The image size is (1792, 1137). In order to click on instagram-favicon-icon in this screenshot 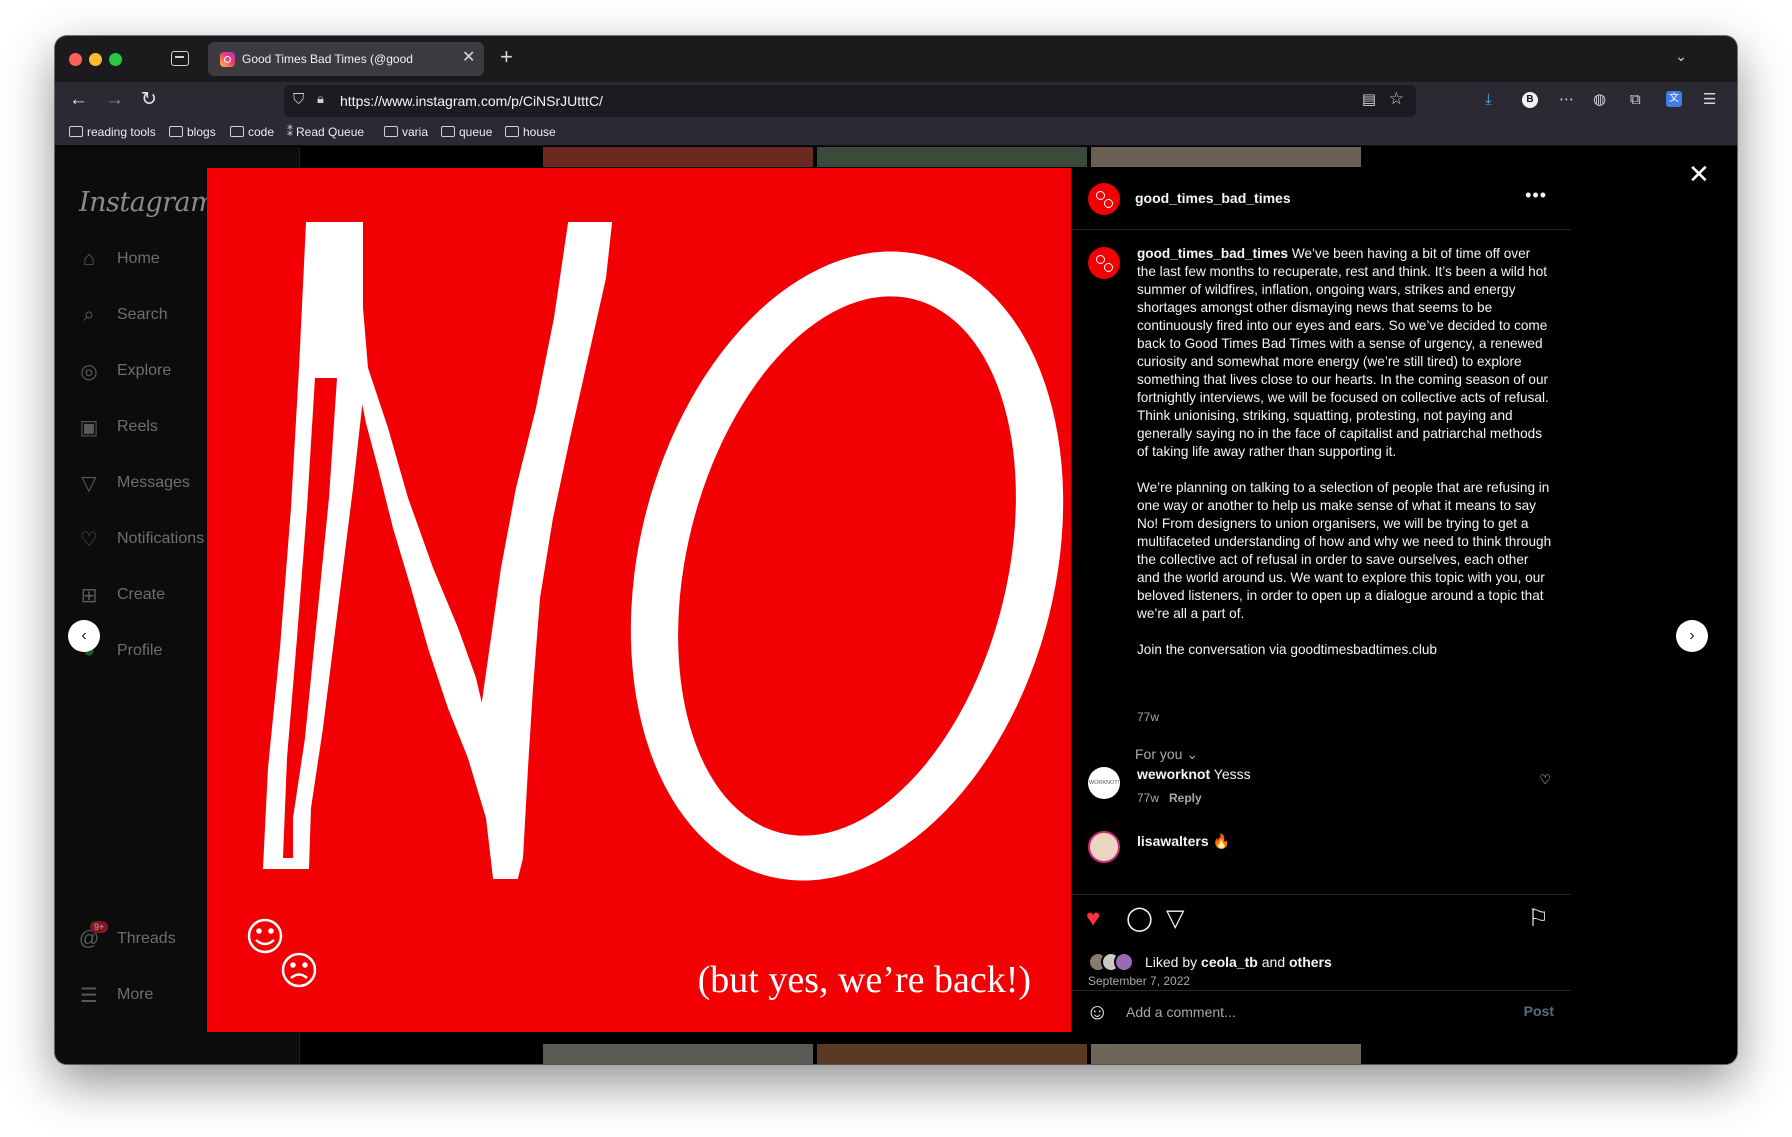, I will do `click(227, 59)`.